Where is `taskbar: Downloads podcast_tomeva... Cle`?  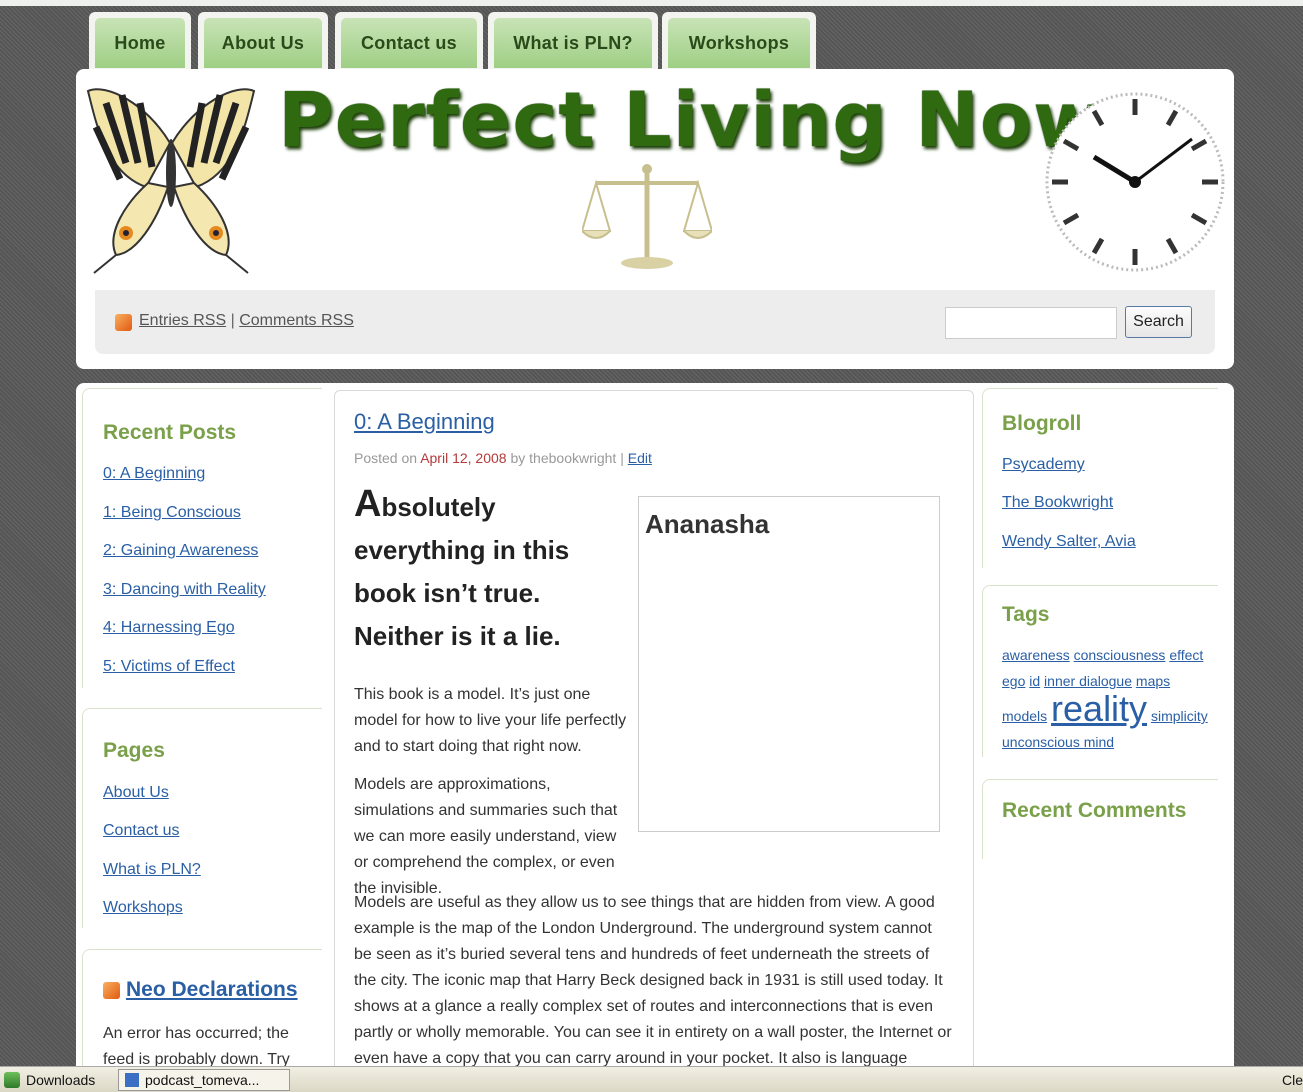 taskbar: Downloads podcast_tomeva... Cle is located at coordinates (651, 1079).